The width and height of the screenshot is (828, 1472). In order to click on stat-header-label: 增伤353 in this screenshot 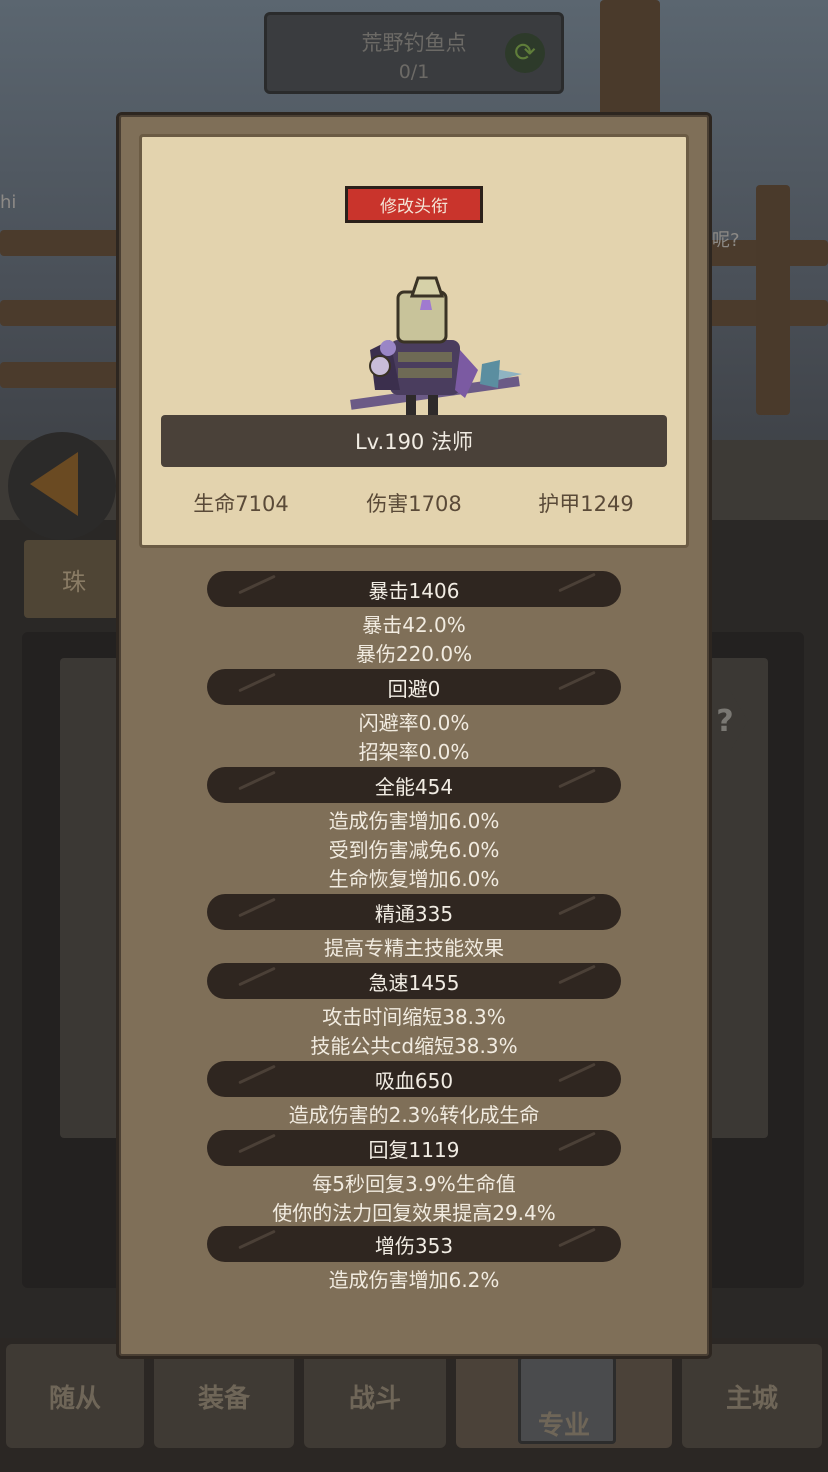, I will do `click(414, 1245)`.